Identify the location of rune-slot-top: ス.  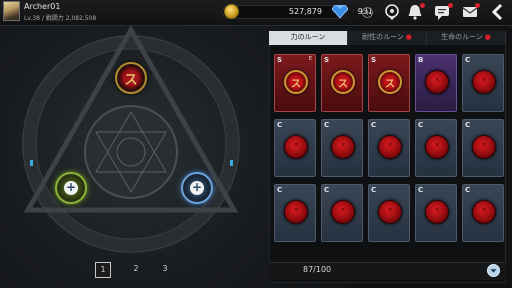
(131, 78).